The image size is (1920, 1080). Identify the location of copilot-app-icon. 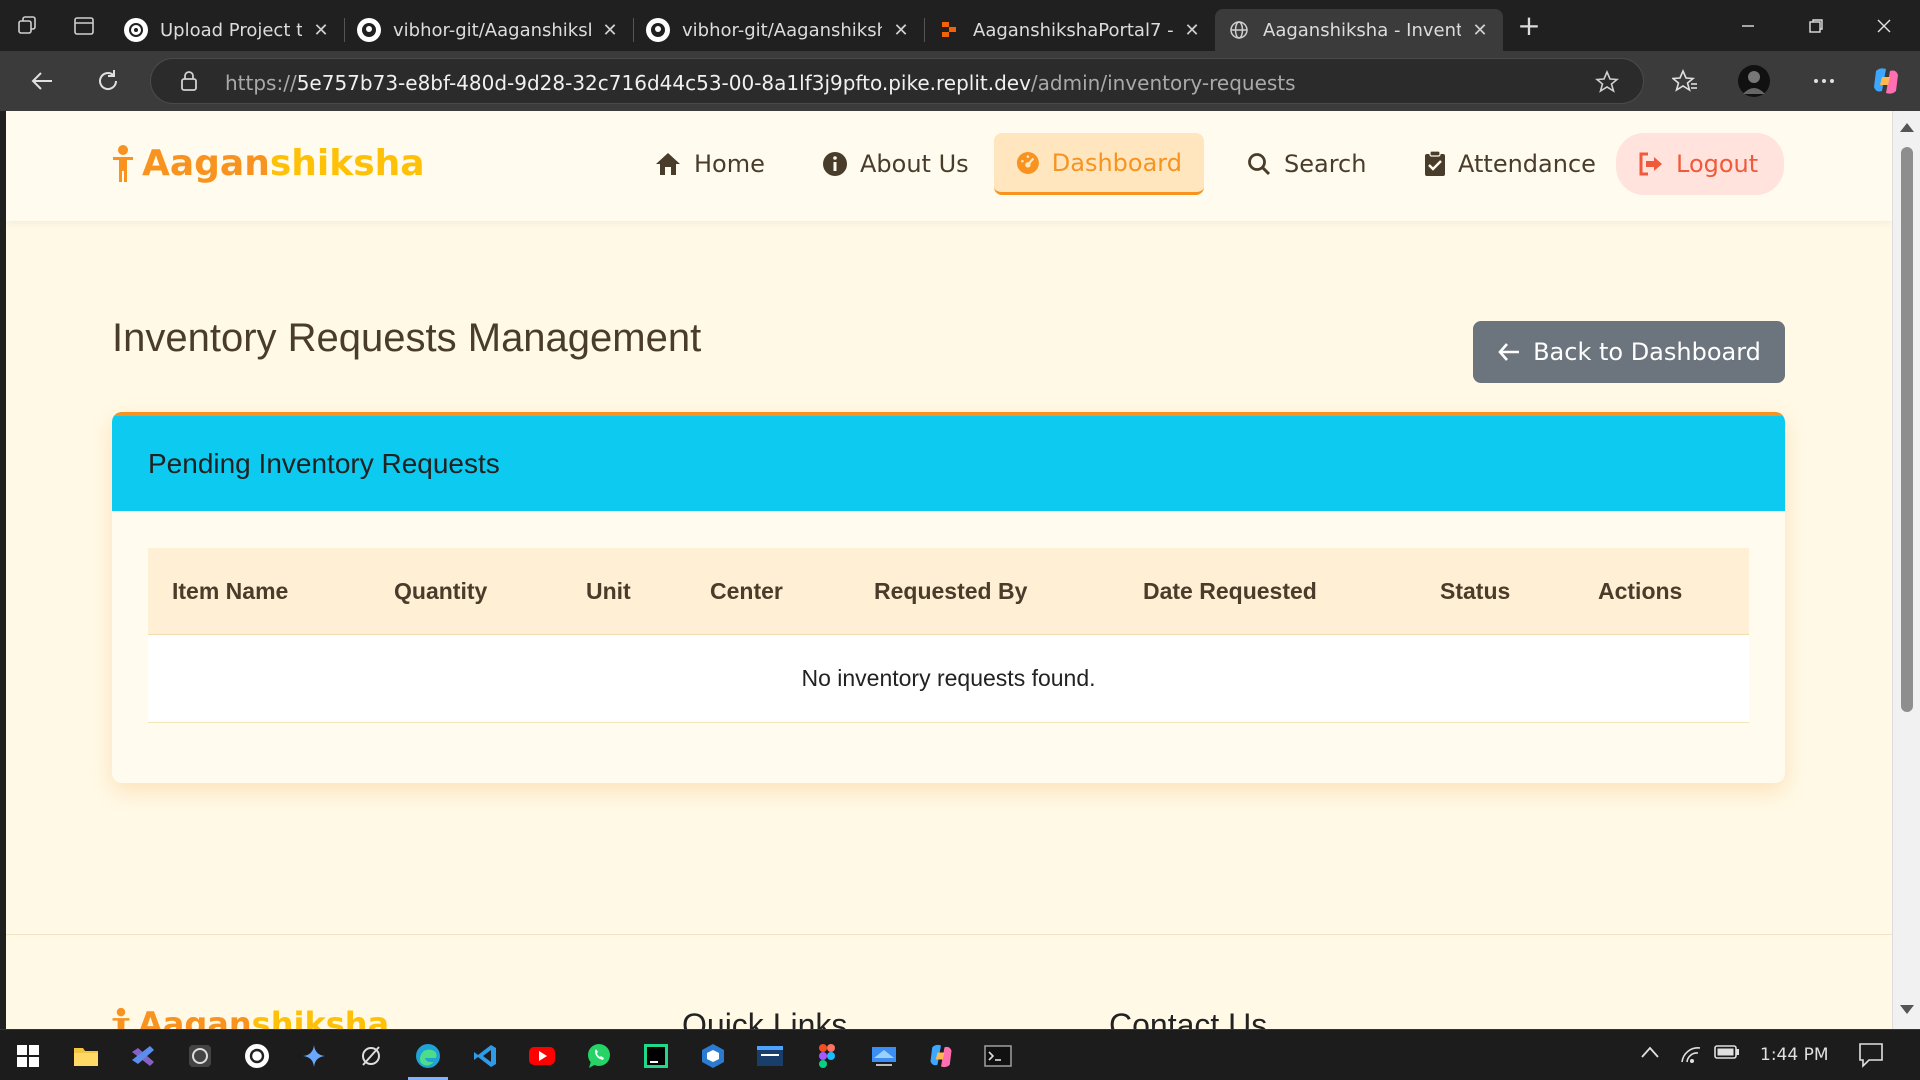
(941, 1056).